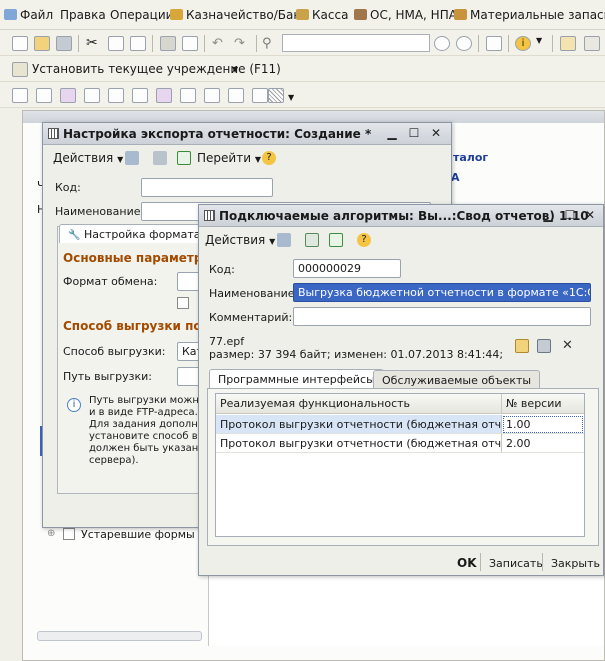 This screenshot has width=605, height=661. What do you see at coordinates (141, 15) in the screenshot?
I see `menu-operations: Операции` at bounding box center [141, 15].